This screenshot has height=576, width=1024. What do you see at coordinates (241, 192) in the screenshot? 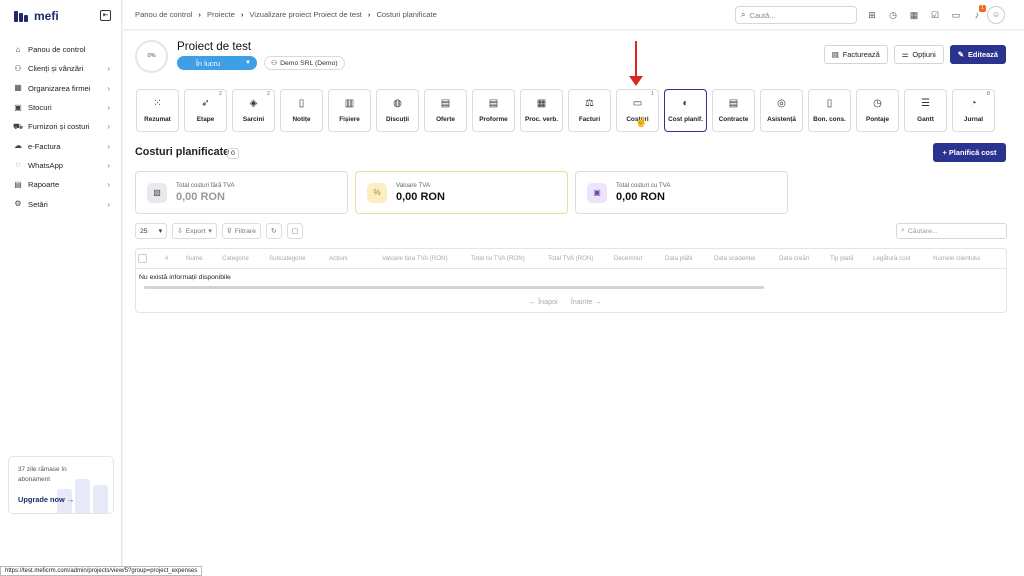
I see `summary-card-total-fara-tva: ▧ Total costuri fără TVA 0,00 RON` at bounding box center [241, 192].